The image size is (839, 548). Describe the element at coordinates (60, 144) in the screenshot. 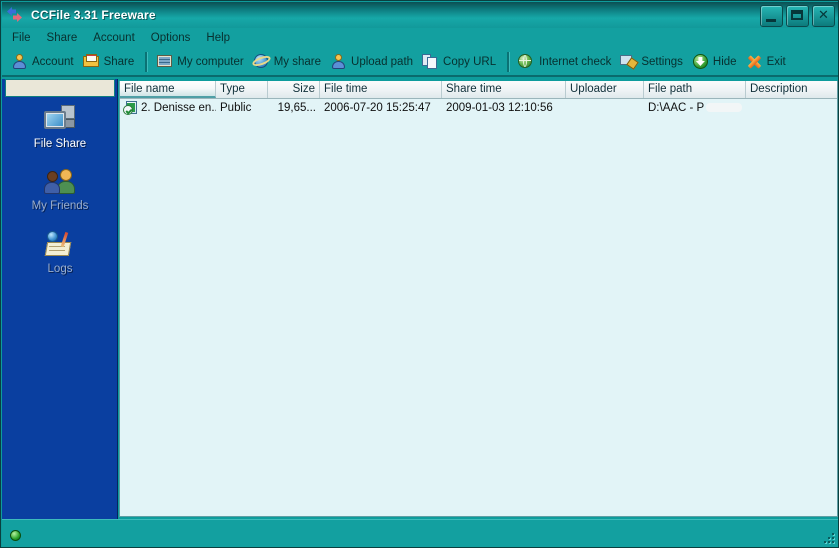

I see `sidebar-label-file-share: File Share` at that location.